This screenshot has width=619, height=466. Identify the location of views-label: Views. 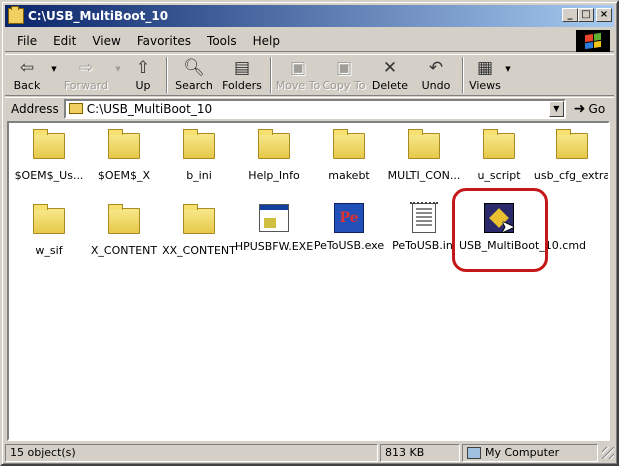
(485, 85).